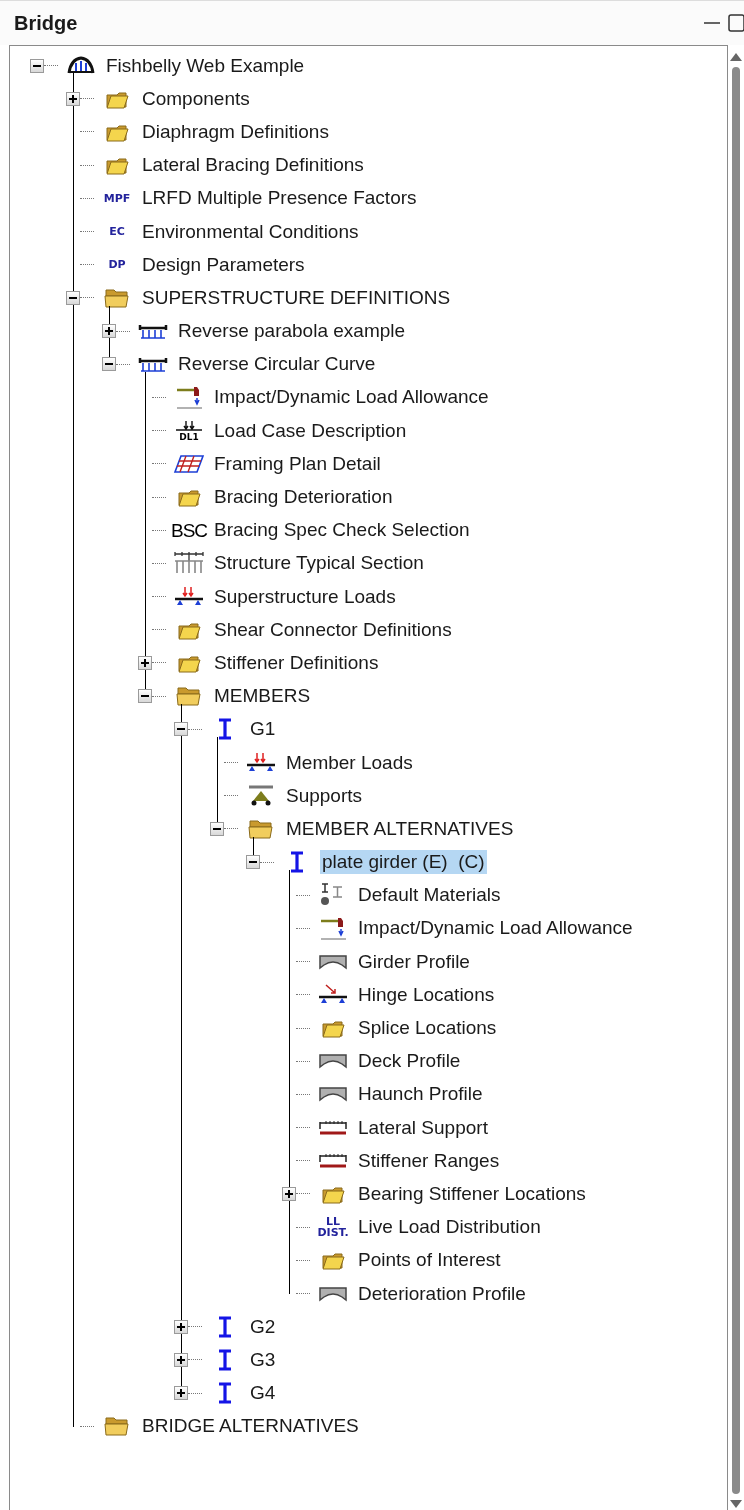 This screenshot has width=744, height=1510. What do you see at coordinates (426, 994) in the screenshot?
I see `tree-item: Hinge Locations` at bounding box center [426, 994].